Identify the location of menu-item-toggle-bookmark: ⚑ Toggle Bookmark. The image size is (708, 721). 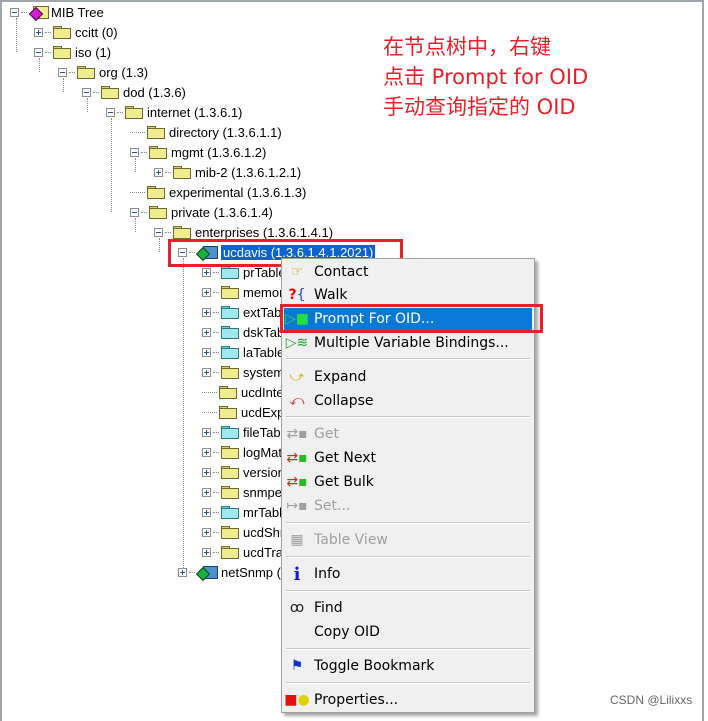
(408, 666).